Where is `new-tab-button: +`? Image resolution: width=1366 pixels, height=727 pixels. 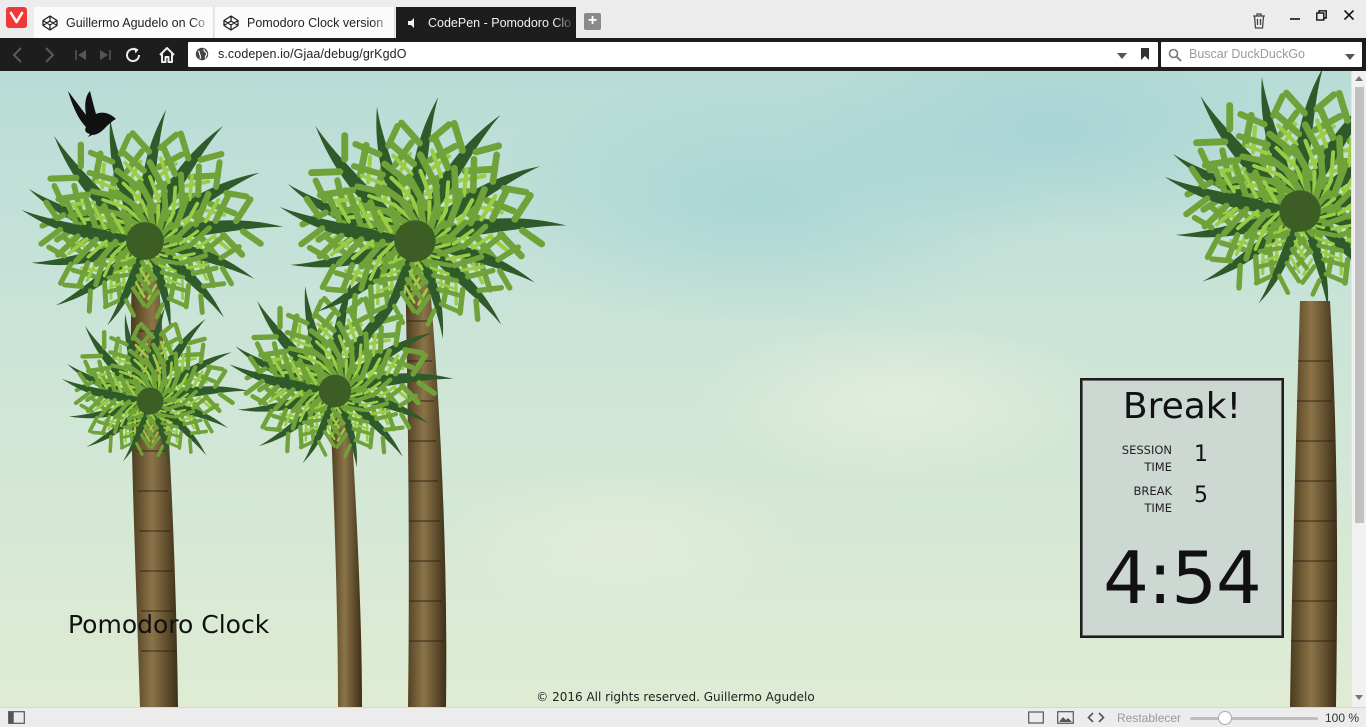
new-tab-button: + is located at coordinates (592, 21).